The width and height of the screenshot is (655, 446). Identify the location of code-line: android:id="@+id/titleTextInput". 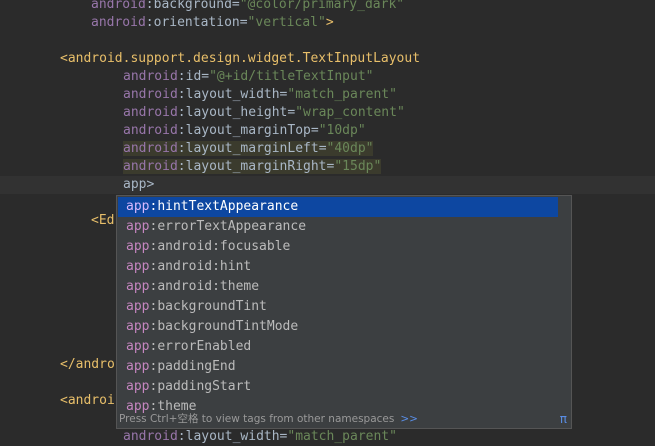
(248, 76).